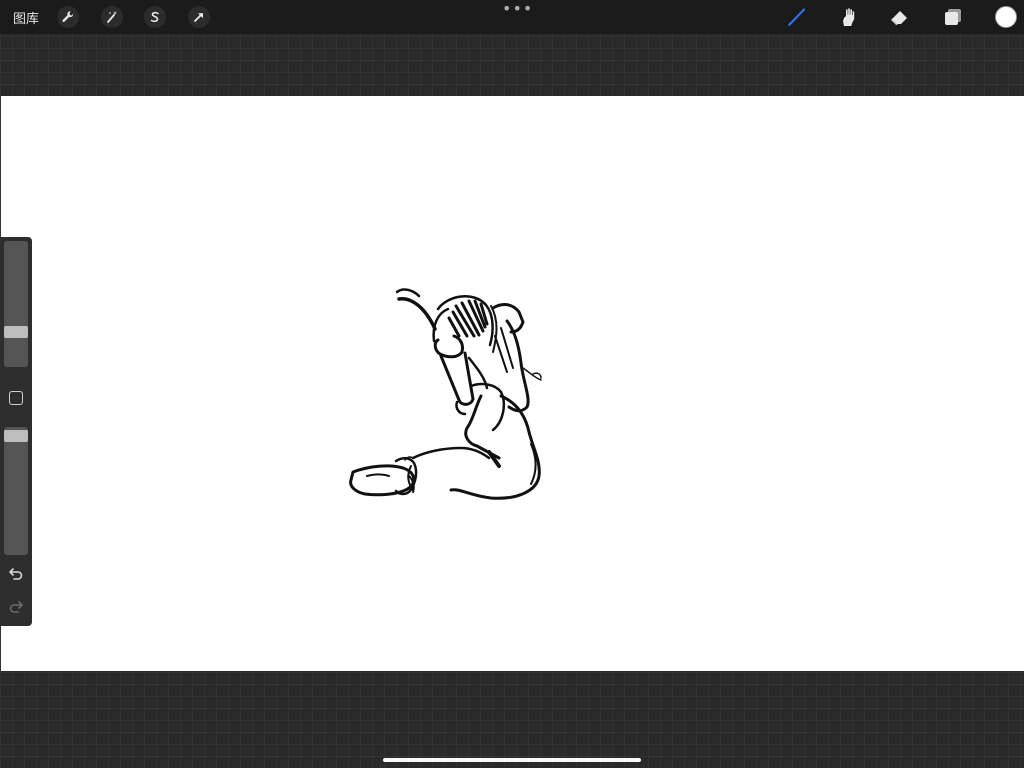  I want to click on eraser-tool-button, so click(900, 17).